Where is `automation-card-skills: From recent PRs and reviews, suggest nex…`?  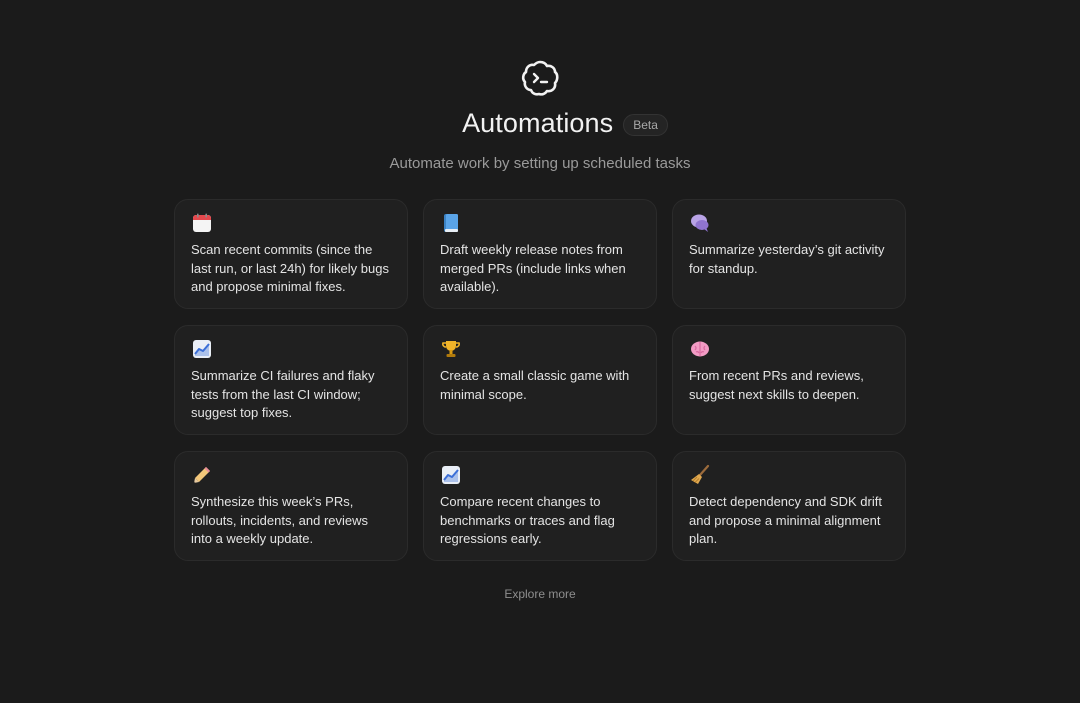
automation-card-skills: From recent PRs and reviews, suggest nex… is located at coordinates (789, 380).